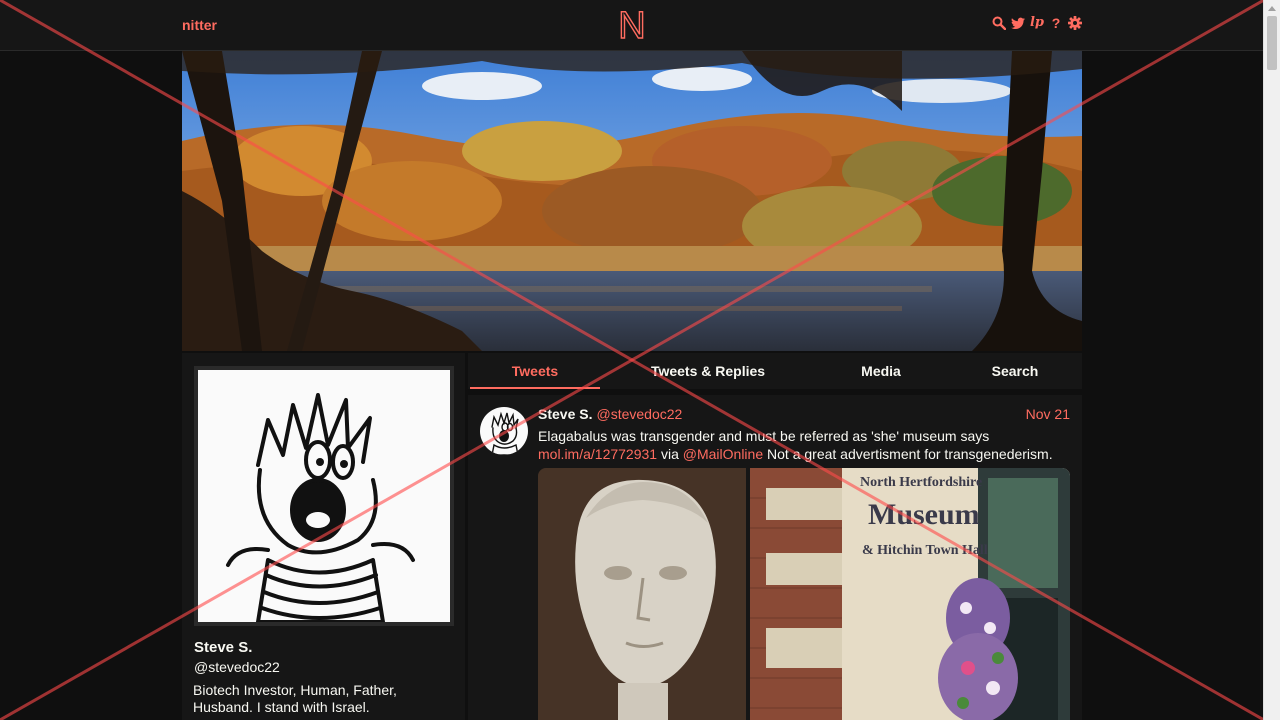 This screenshot has height=720, width=1280. I want to click on help-icon: ?, so click(1056, 23).